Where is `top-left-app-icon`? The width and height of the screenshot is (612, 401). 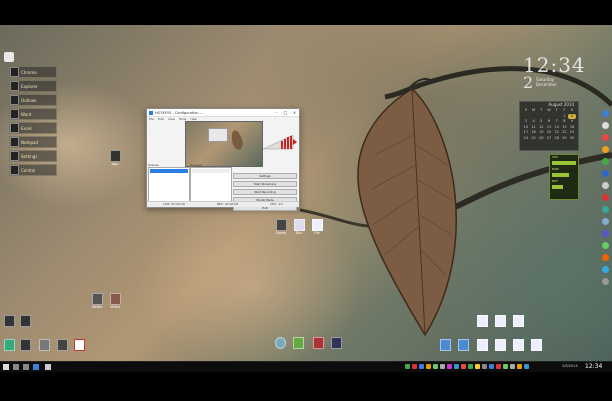 top-left-app-icon is located at coordinates (9, 57).